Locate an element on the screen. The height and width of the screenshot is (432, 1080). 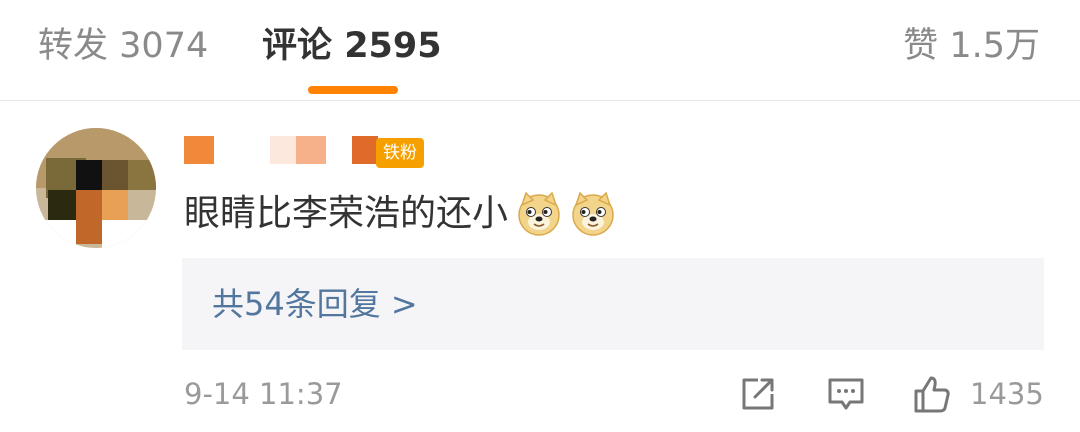
tab-likes-label: 赞 is located at coordinates (921, 46).